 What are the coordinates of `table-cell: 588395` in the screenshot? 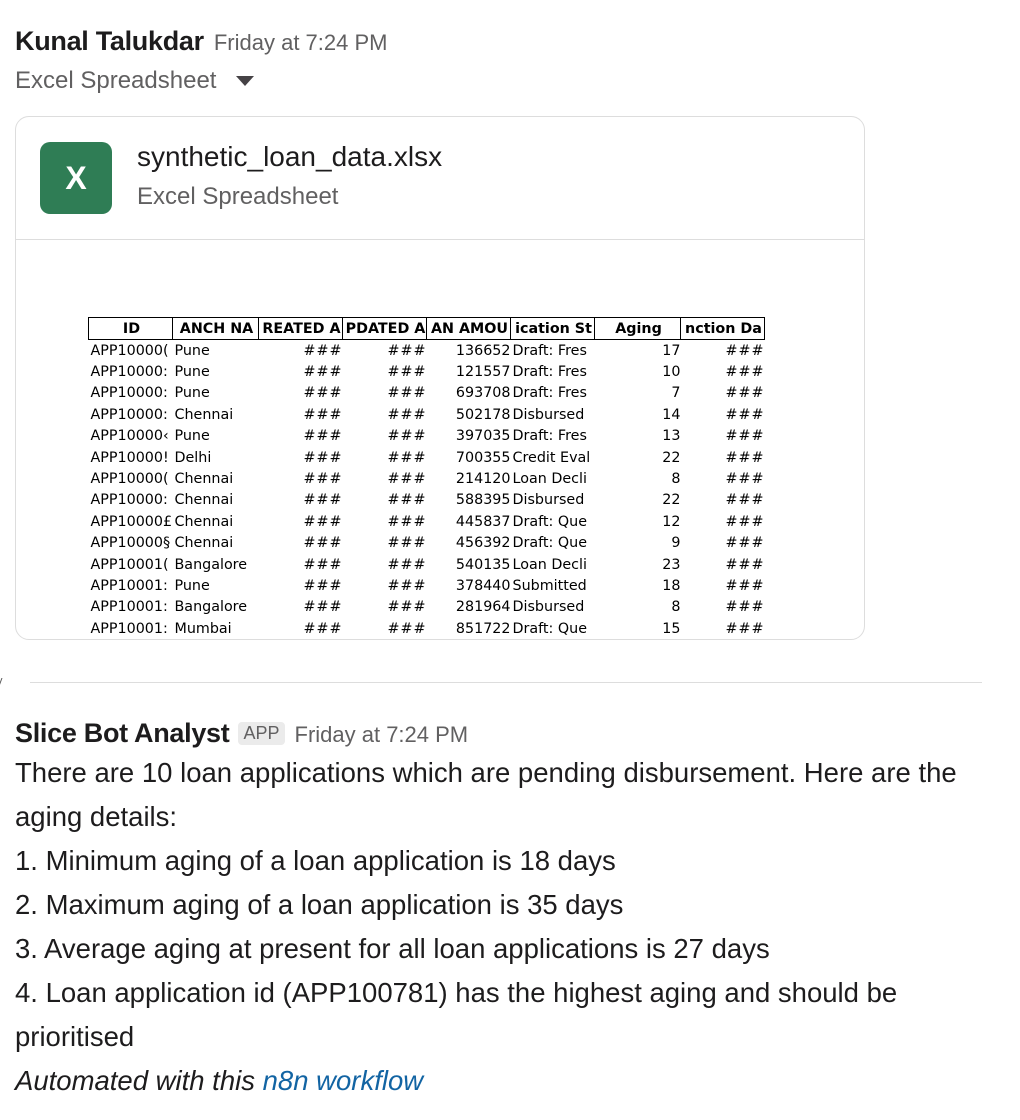 It's located at (483, 500).